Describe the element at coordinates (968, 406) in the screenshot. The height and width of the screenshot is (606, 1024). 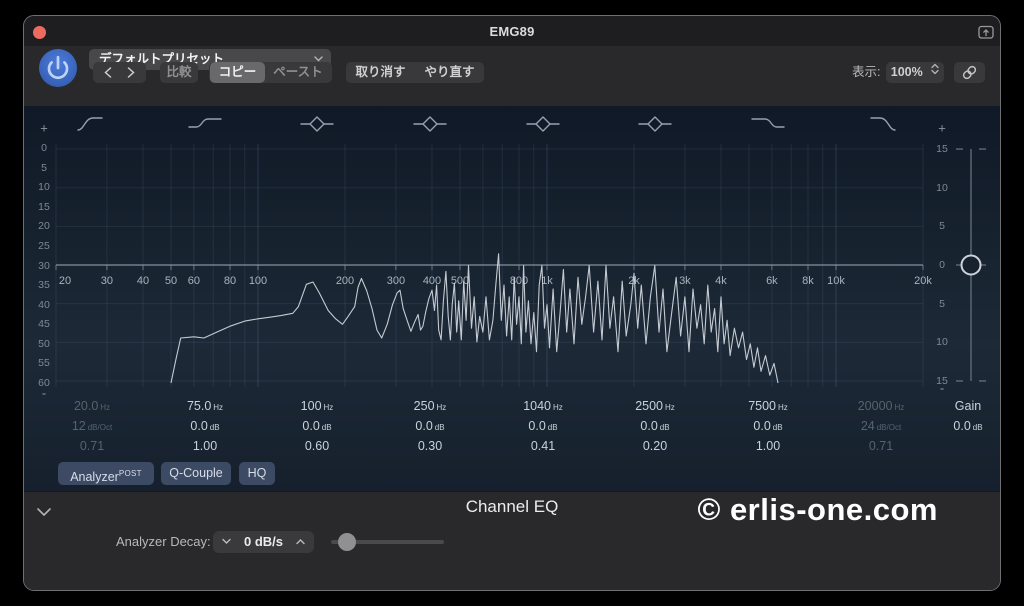
I see `master-gain-label: Gain` at that location.